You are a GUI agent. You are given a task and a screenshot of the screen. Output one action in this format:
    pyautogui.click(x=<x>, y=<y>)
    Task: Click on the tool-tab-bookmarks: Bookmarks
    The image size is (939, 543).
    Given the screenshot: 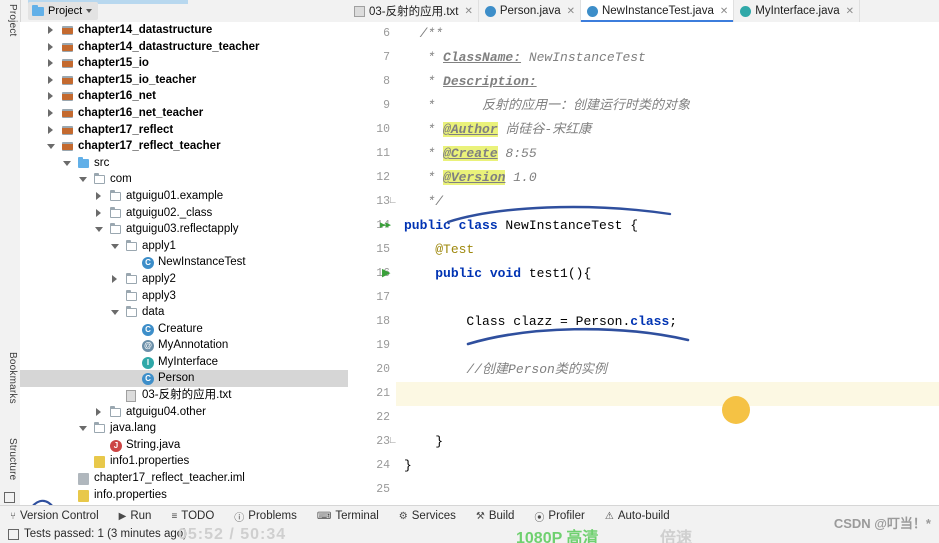 What is the action you would take?
    pyautogui.click(x=10, y=378)
    